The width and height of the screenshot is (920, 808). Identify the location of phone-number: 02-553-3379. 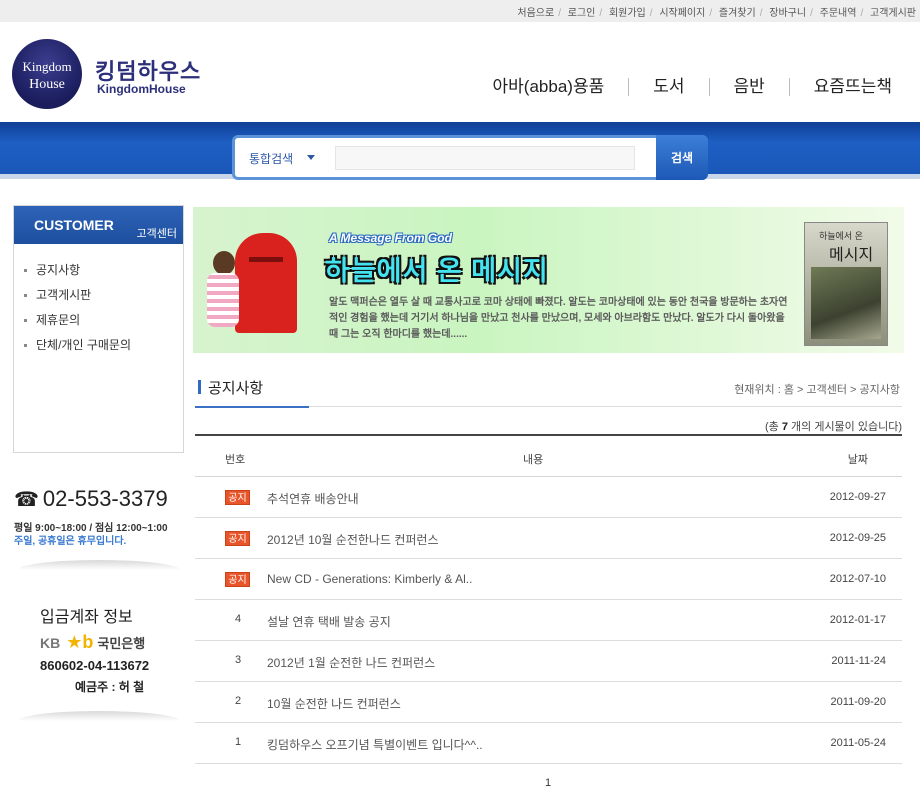
(105, 498).